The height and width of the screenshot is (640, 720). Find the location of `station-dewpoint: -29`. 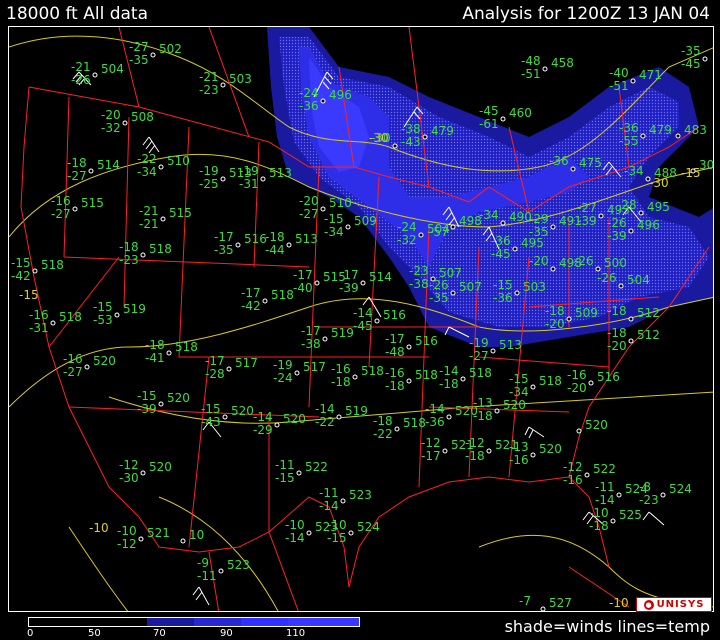

station-dewpoint: -29 is located at coordinates (263, 430).